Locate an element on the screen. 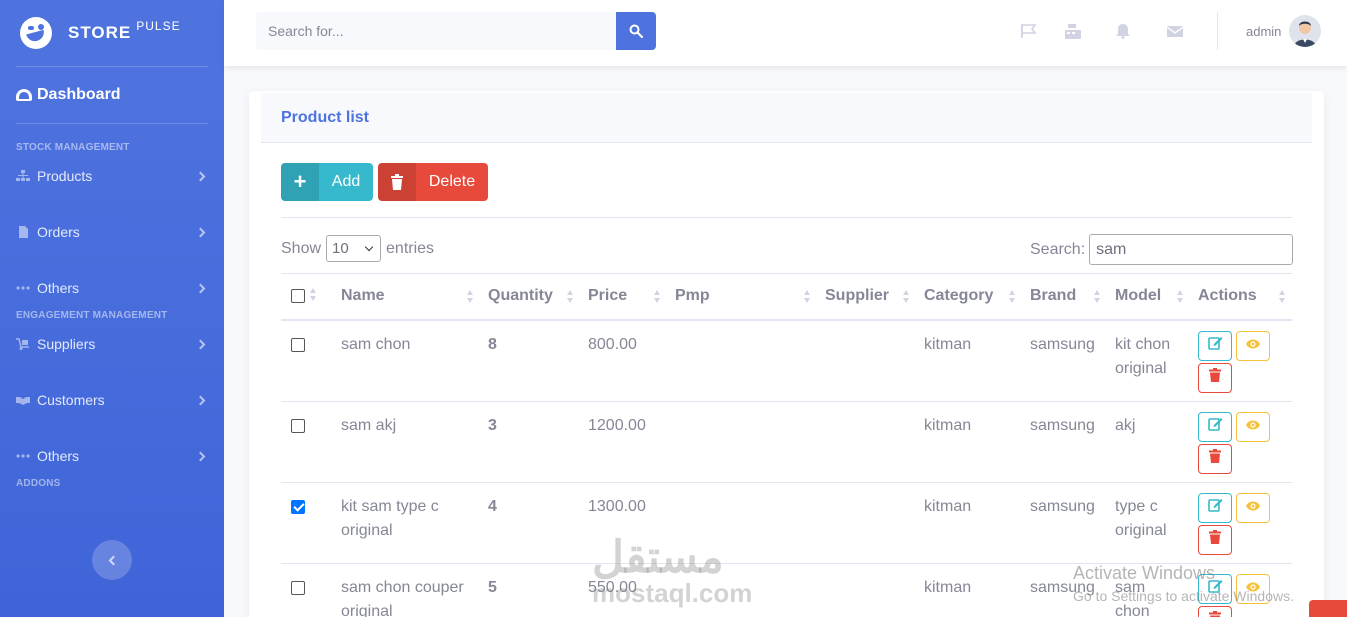 This screenshot has height=617, width=1347. sidebar-divider is located at coordinates (112, 123).